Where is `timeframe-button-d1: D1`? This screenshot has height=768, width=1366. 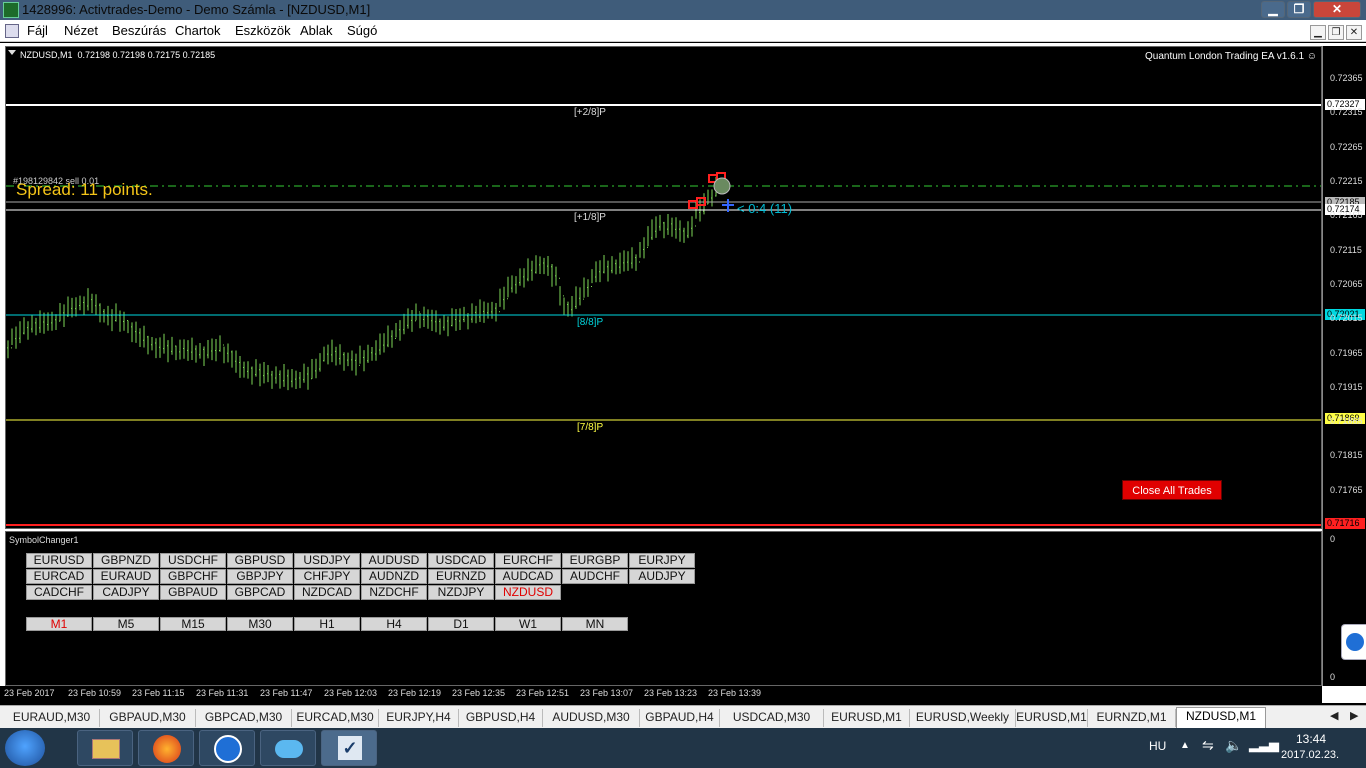
timeframe-button-d1: D1 is located at coordinates (461, 624).